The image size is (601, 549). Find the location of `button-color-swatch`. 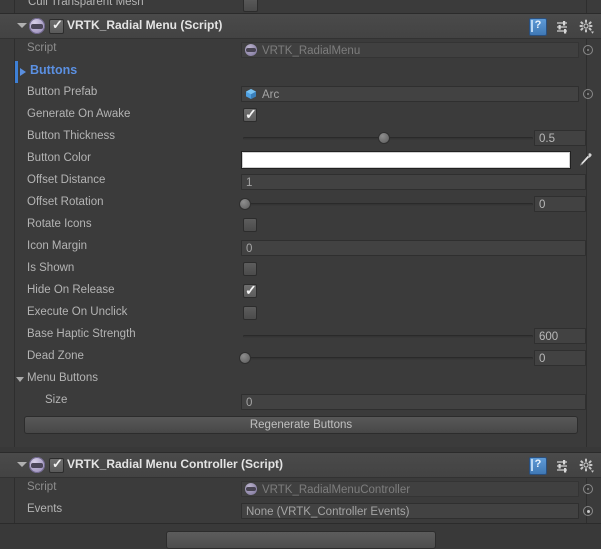

button-color-swatch is located at coordinates (406, 160).